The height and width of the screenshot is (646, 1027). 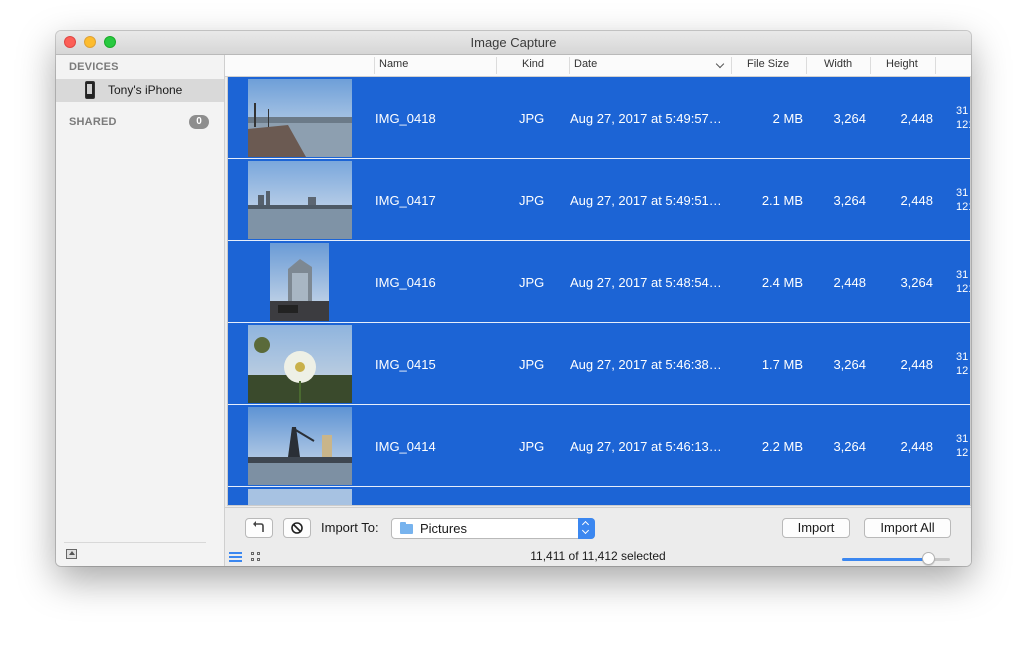 What do you see at coordinates (405, 364) in the screenshot?
I see `file-name: IMG_0415` at bounding box center [405, 364].